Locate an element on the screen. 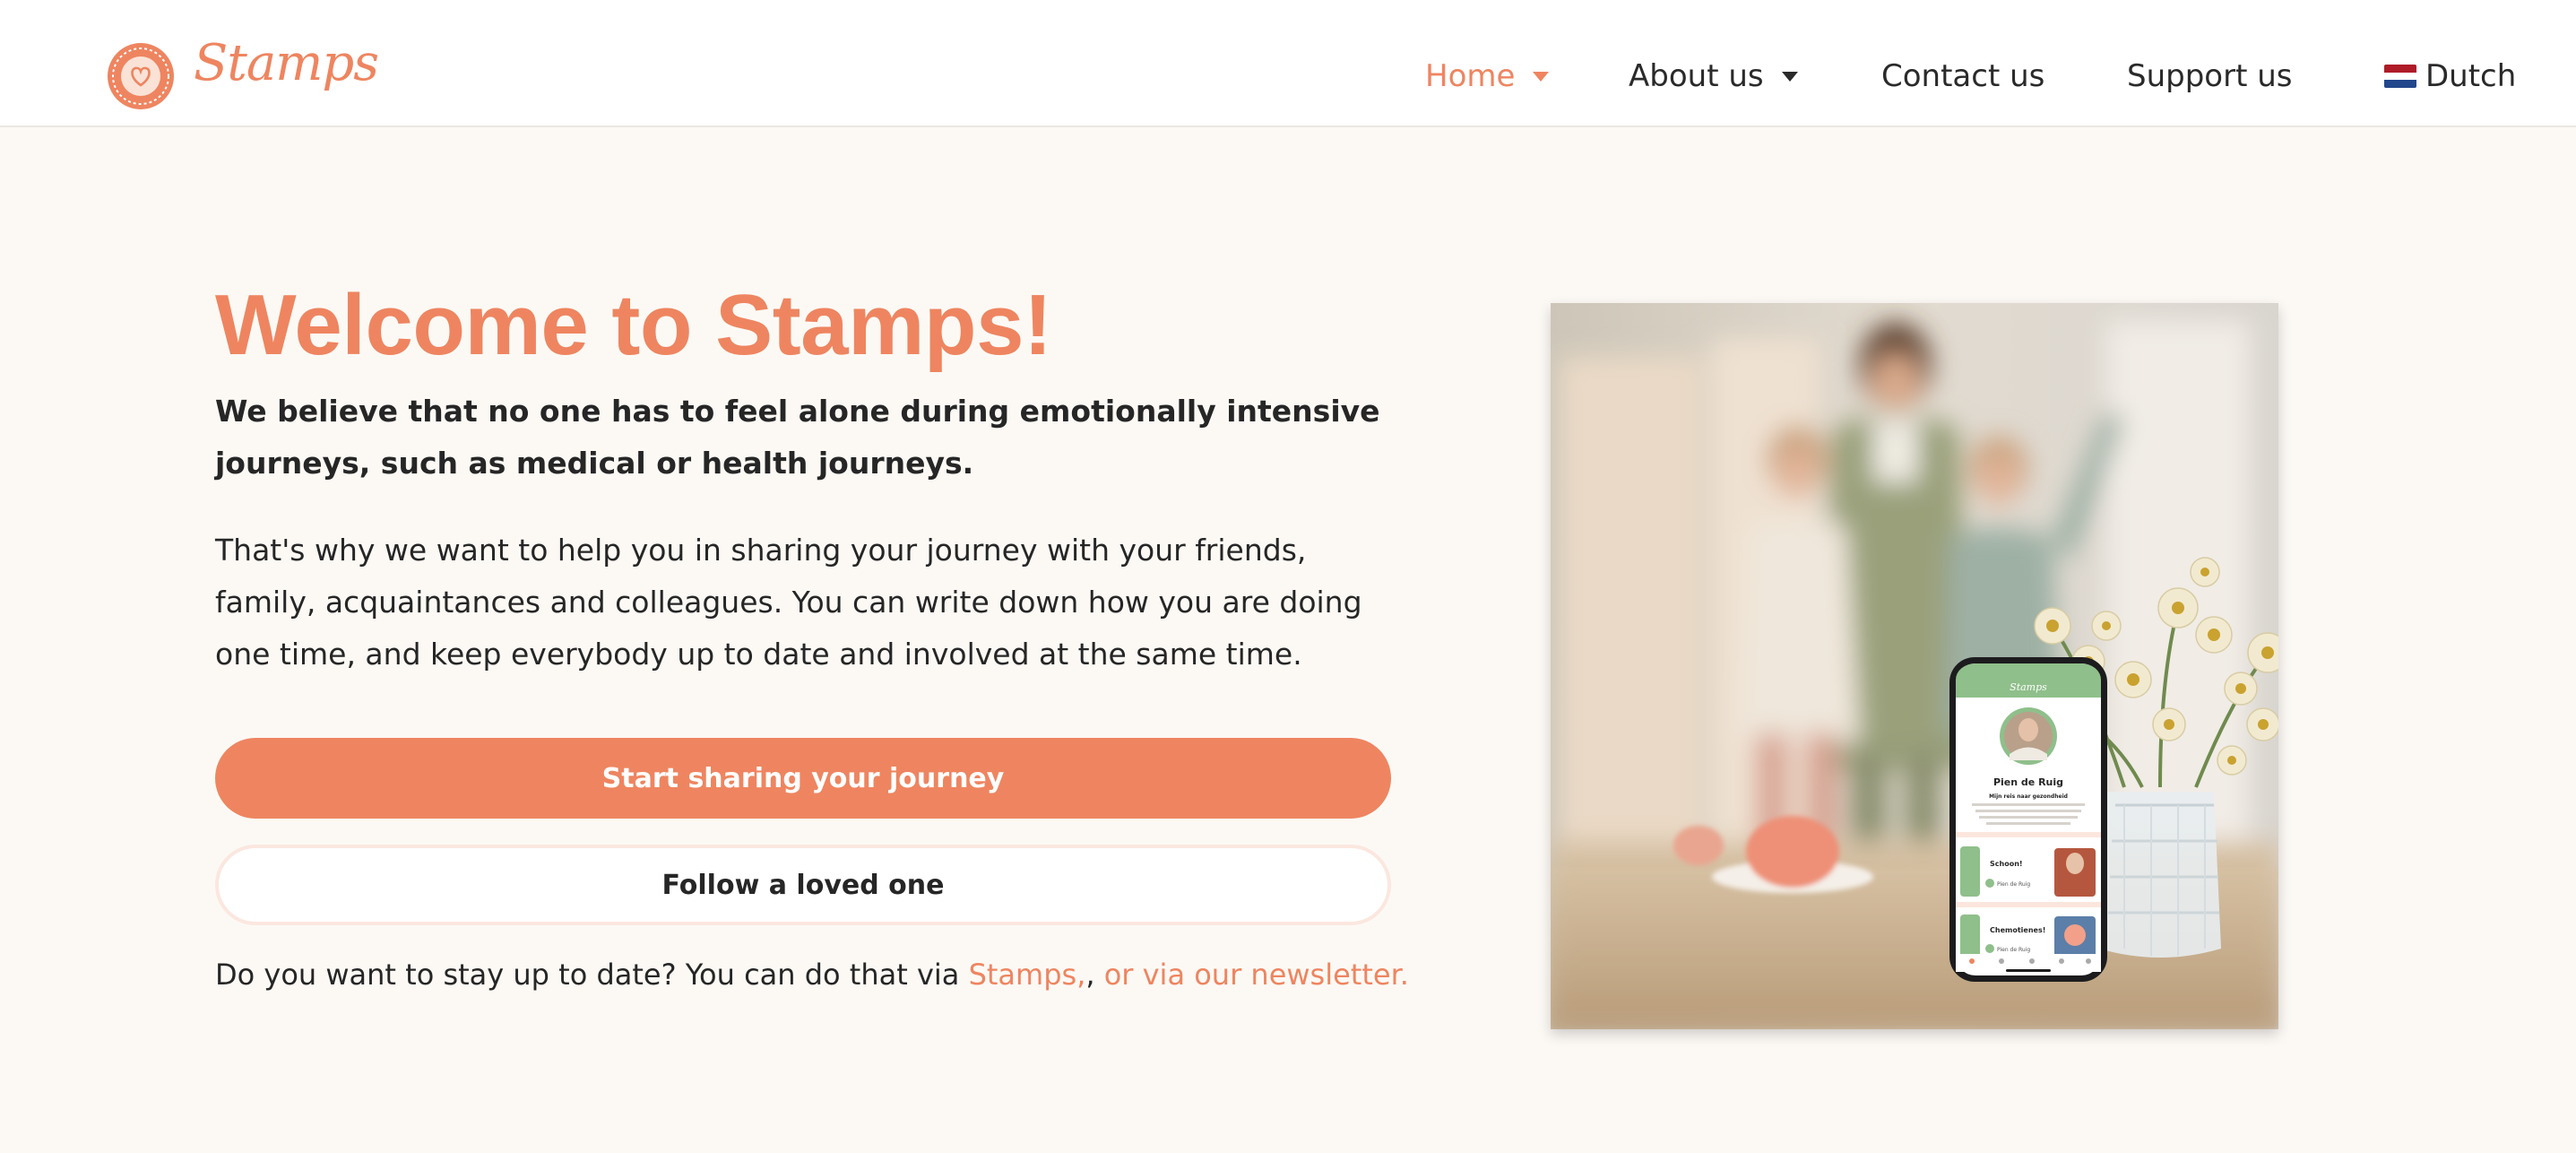  nav-support: Support us is located at coordinates (2209, 76).